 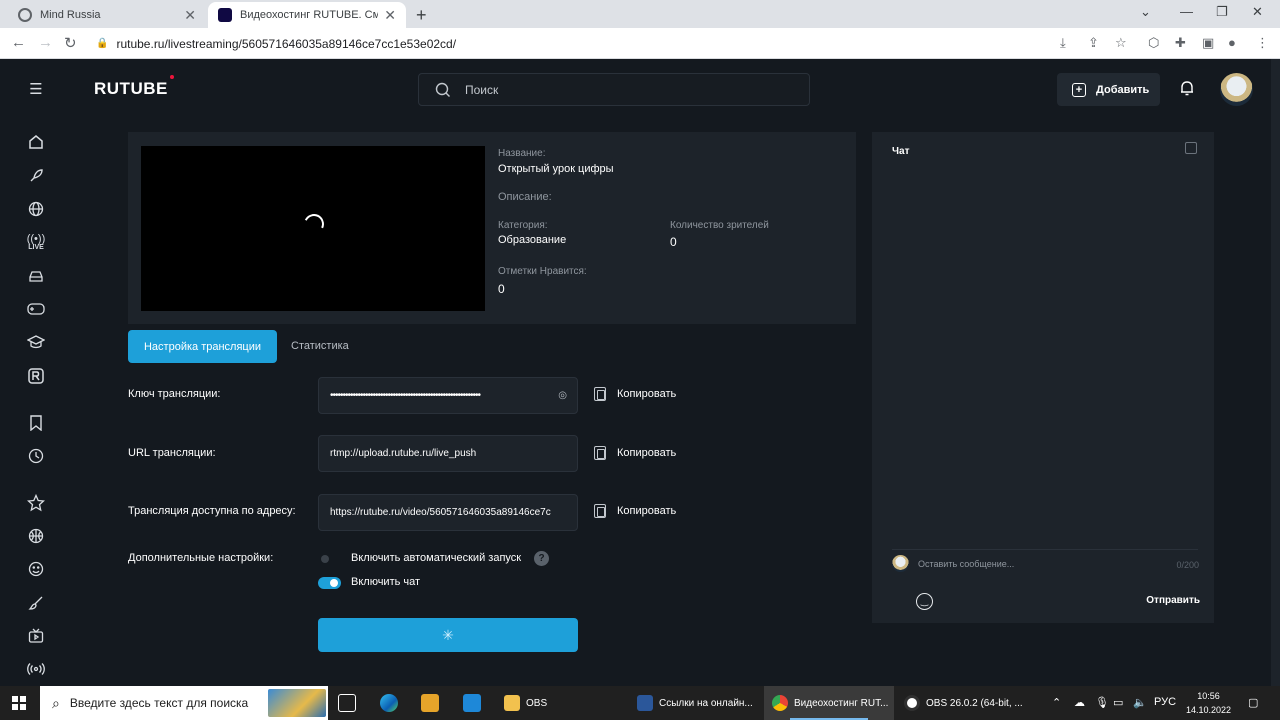 What do you see at coordinates (1186, 11) in the screenshot?
I see `minimize-icon: —` at bounding box center [1186, 11].